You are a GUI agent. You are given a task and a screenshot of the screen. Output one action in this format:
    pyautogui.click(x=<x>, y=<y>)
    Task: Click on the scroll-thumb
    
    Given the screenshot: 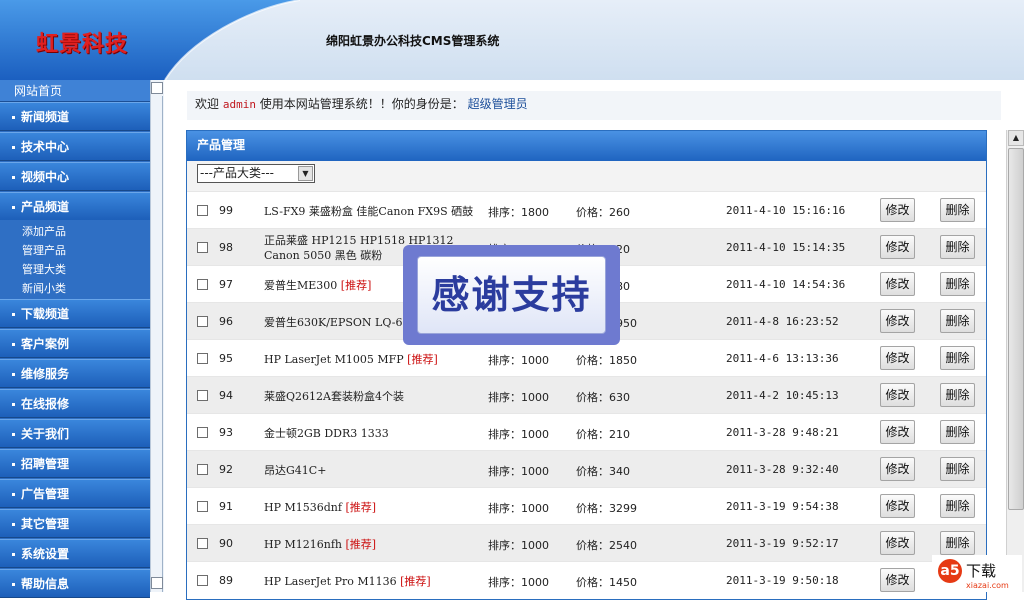 What is the action you would take?
    pyautogui.click(x=1016, y=329)
    